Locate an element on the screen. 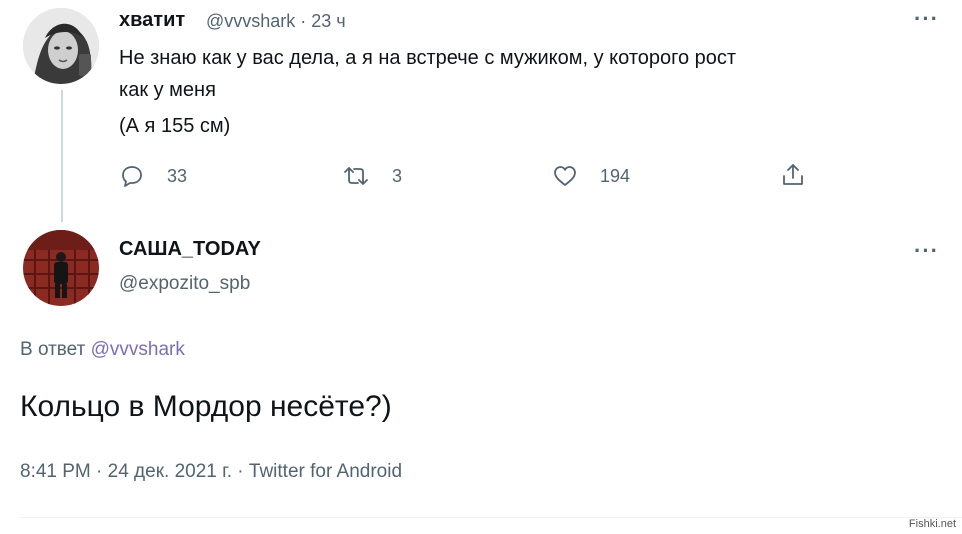 The height and width of the screenshot is (534, 962). reply-to-line: В ответ @vvvshark is located at coordinates (102, 350).